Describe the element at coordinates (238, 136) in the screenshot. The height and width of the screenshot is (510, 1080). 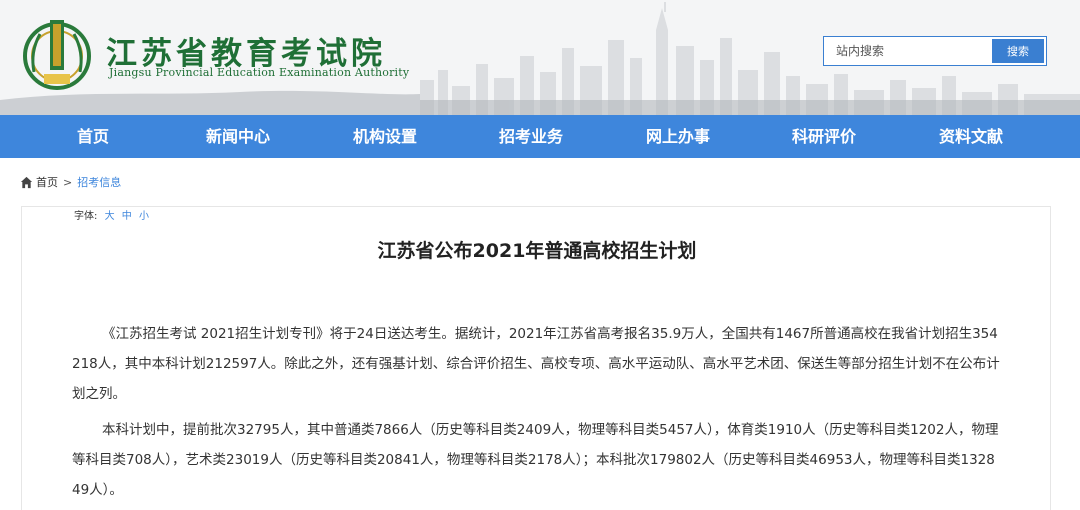
I see `nav-item-news: 新闻中心` at that location.